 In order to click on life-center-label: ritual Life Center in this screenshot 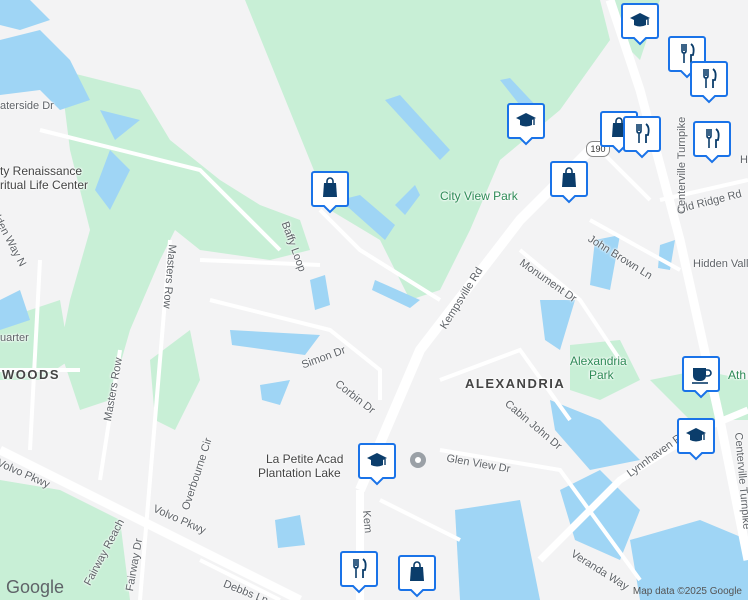, I will do `click(44, 185)`.